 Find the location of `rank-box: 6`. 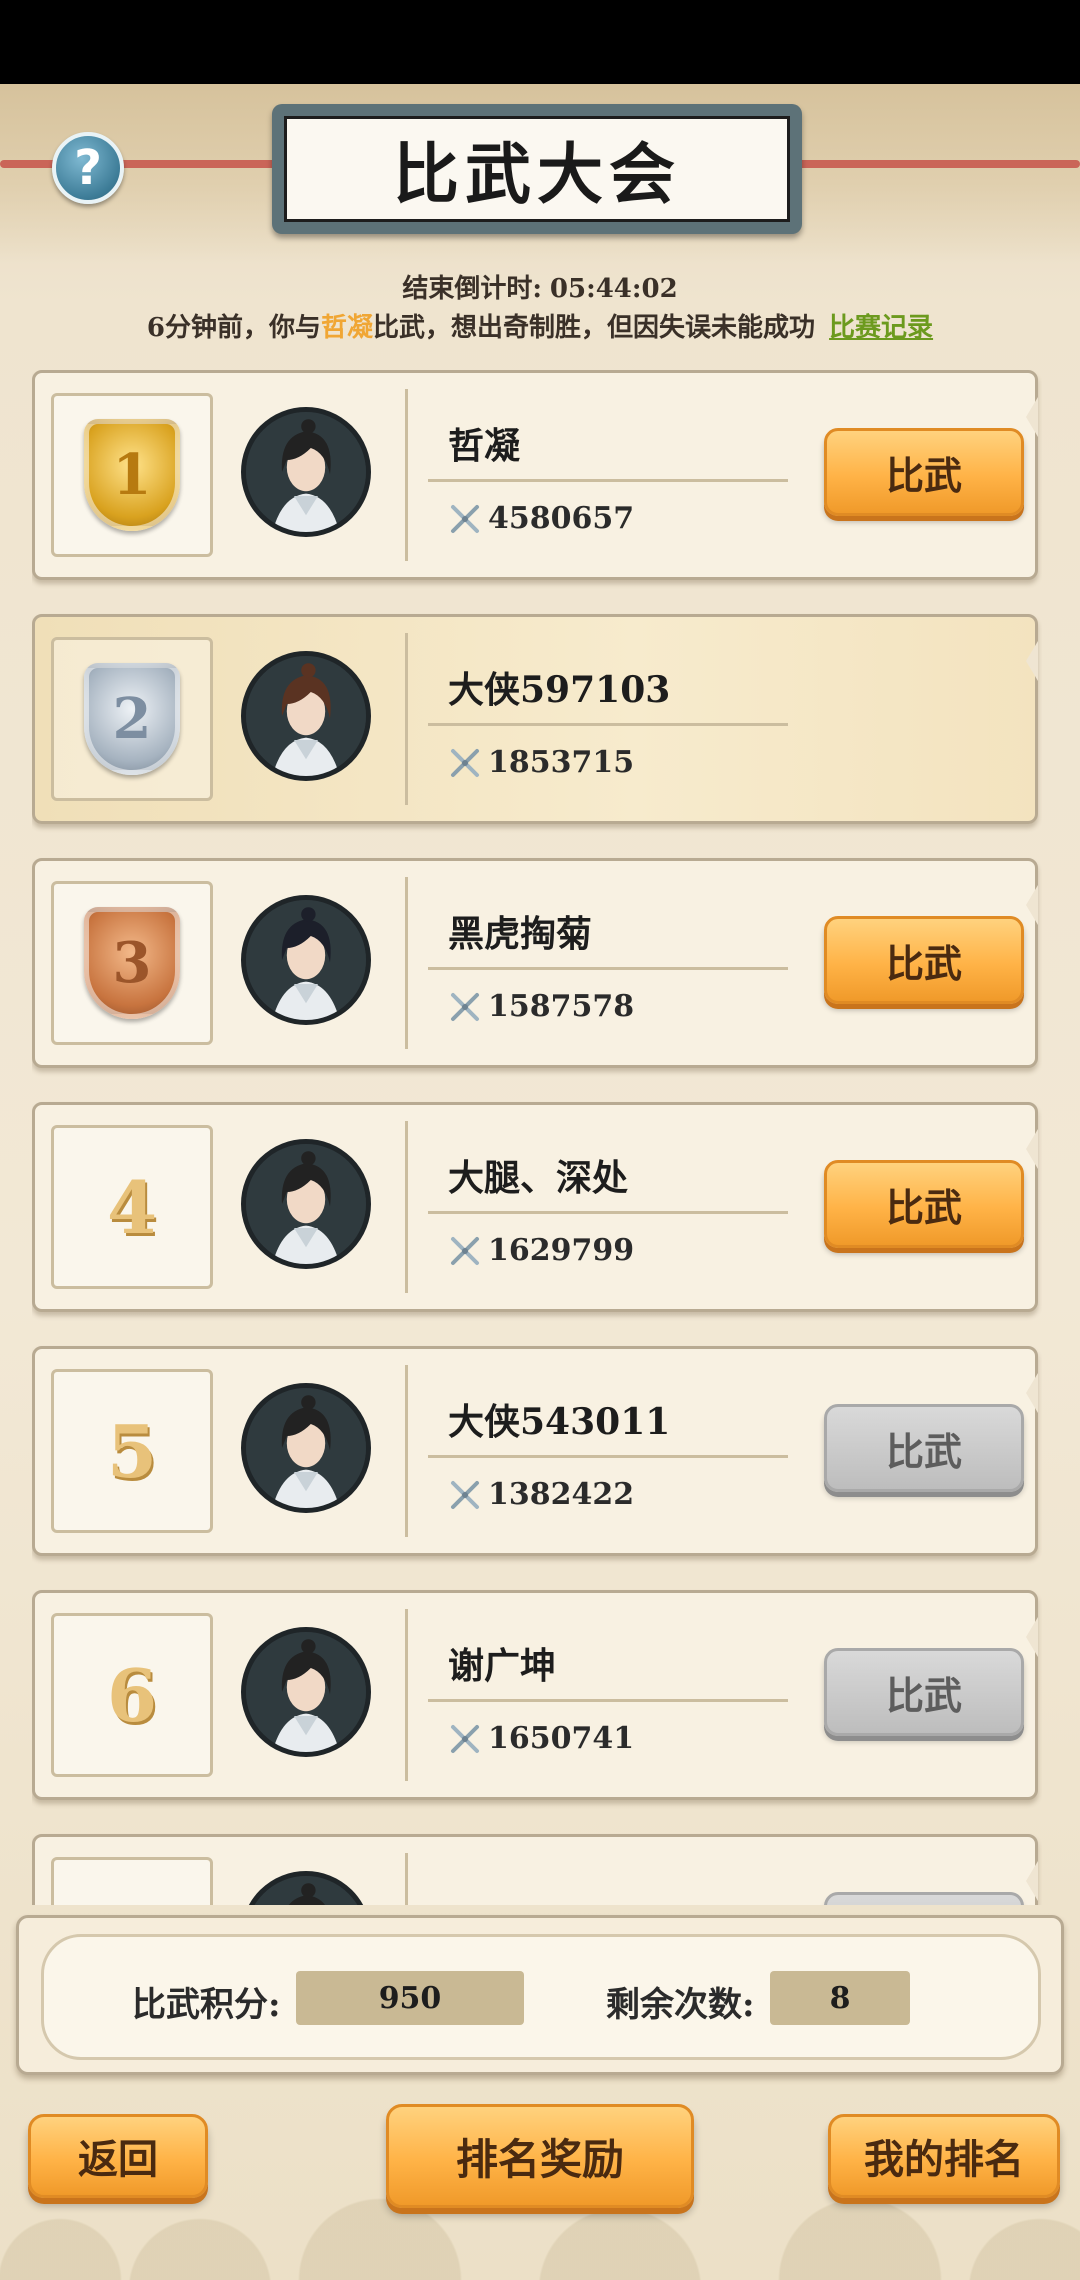

rank-box: 6 is located at coordinates (132, 1695).